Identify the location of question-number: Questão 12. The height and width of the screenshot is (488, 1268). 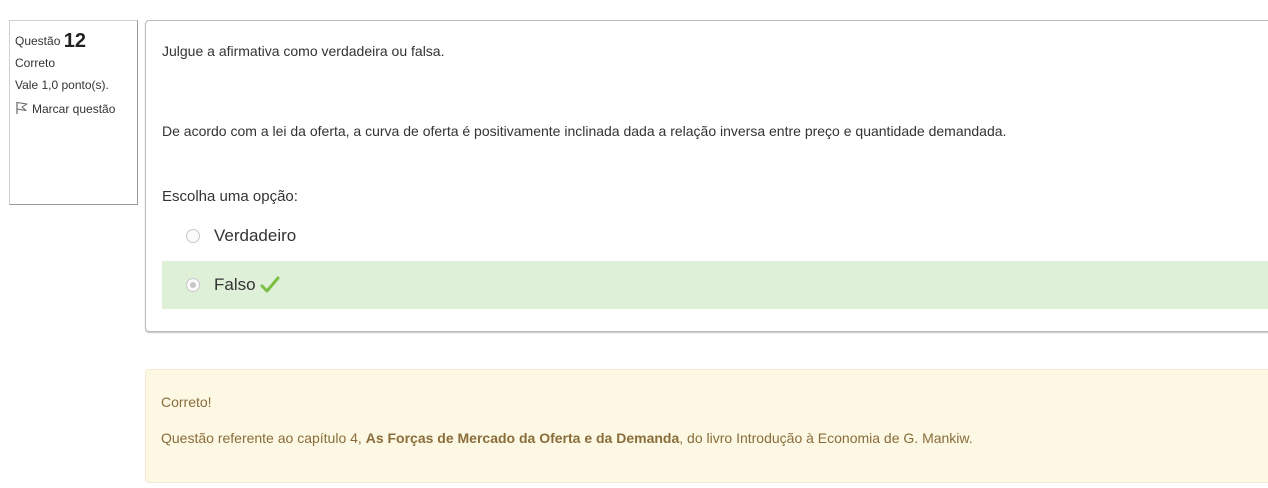
(74, 41).